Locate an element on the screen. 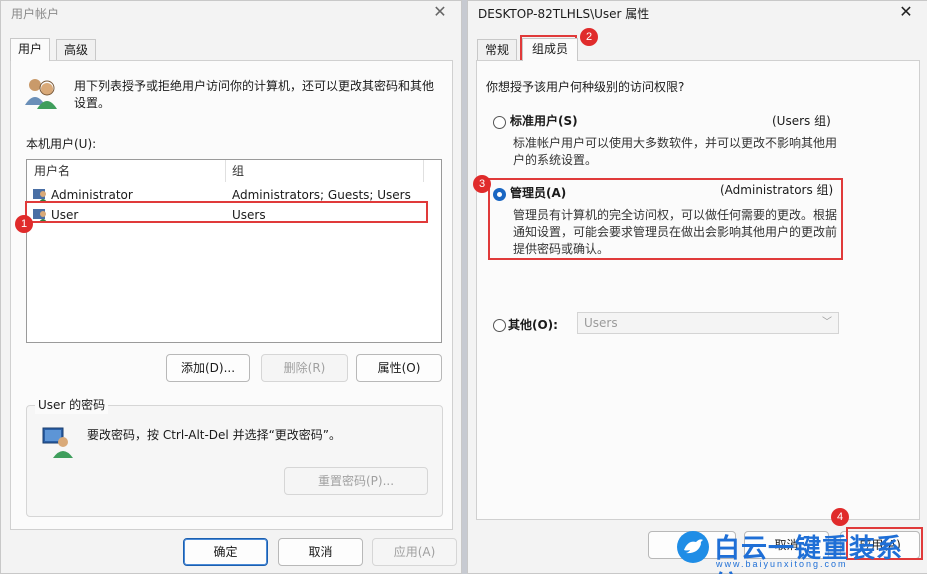 This screenshot has height=574, width=927. standard-user-desc-line1: 标准帐户用户可以使用大多数软件，并可以更改不影响其他用 is located at coordinates (675, 143).